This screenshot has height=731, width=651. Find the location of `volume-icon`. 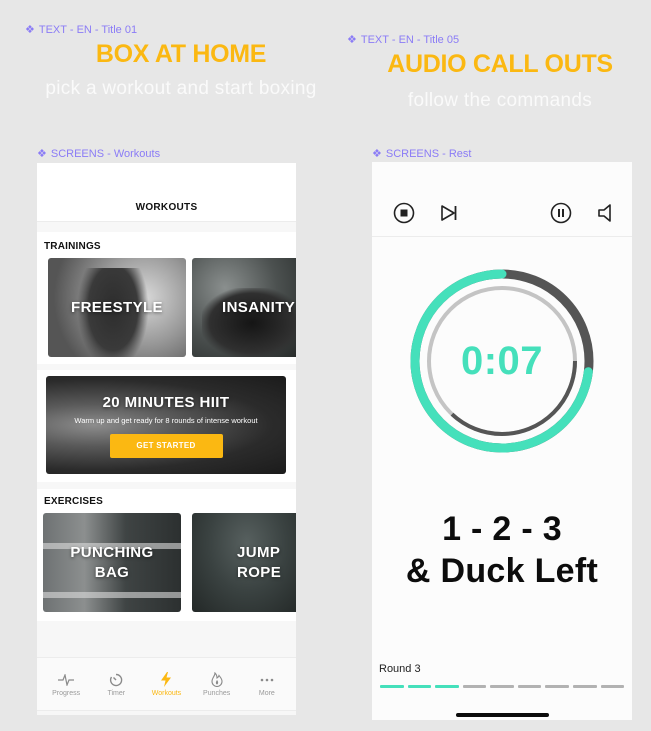

volume-icon is located at coordinates (604, 213).